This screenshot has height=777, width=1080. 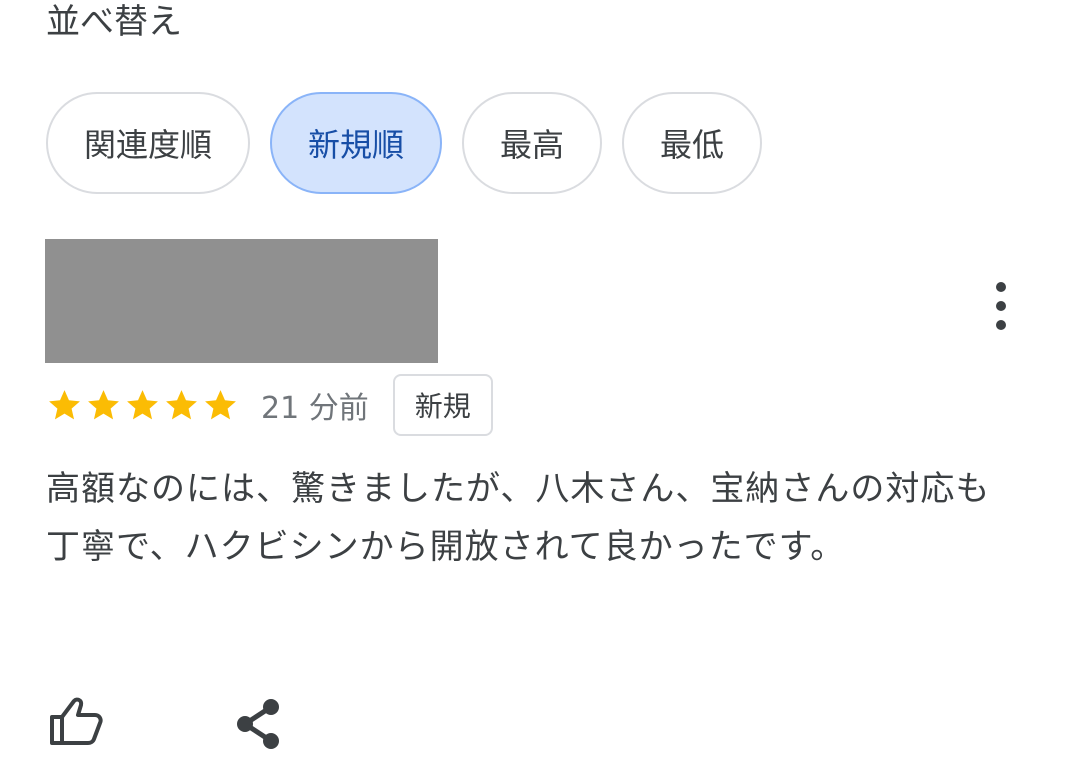 I want to click on like-button, so click(x=76, y=721).